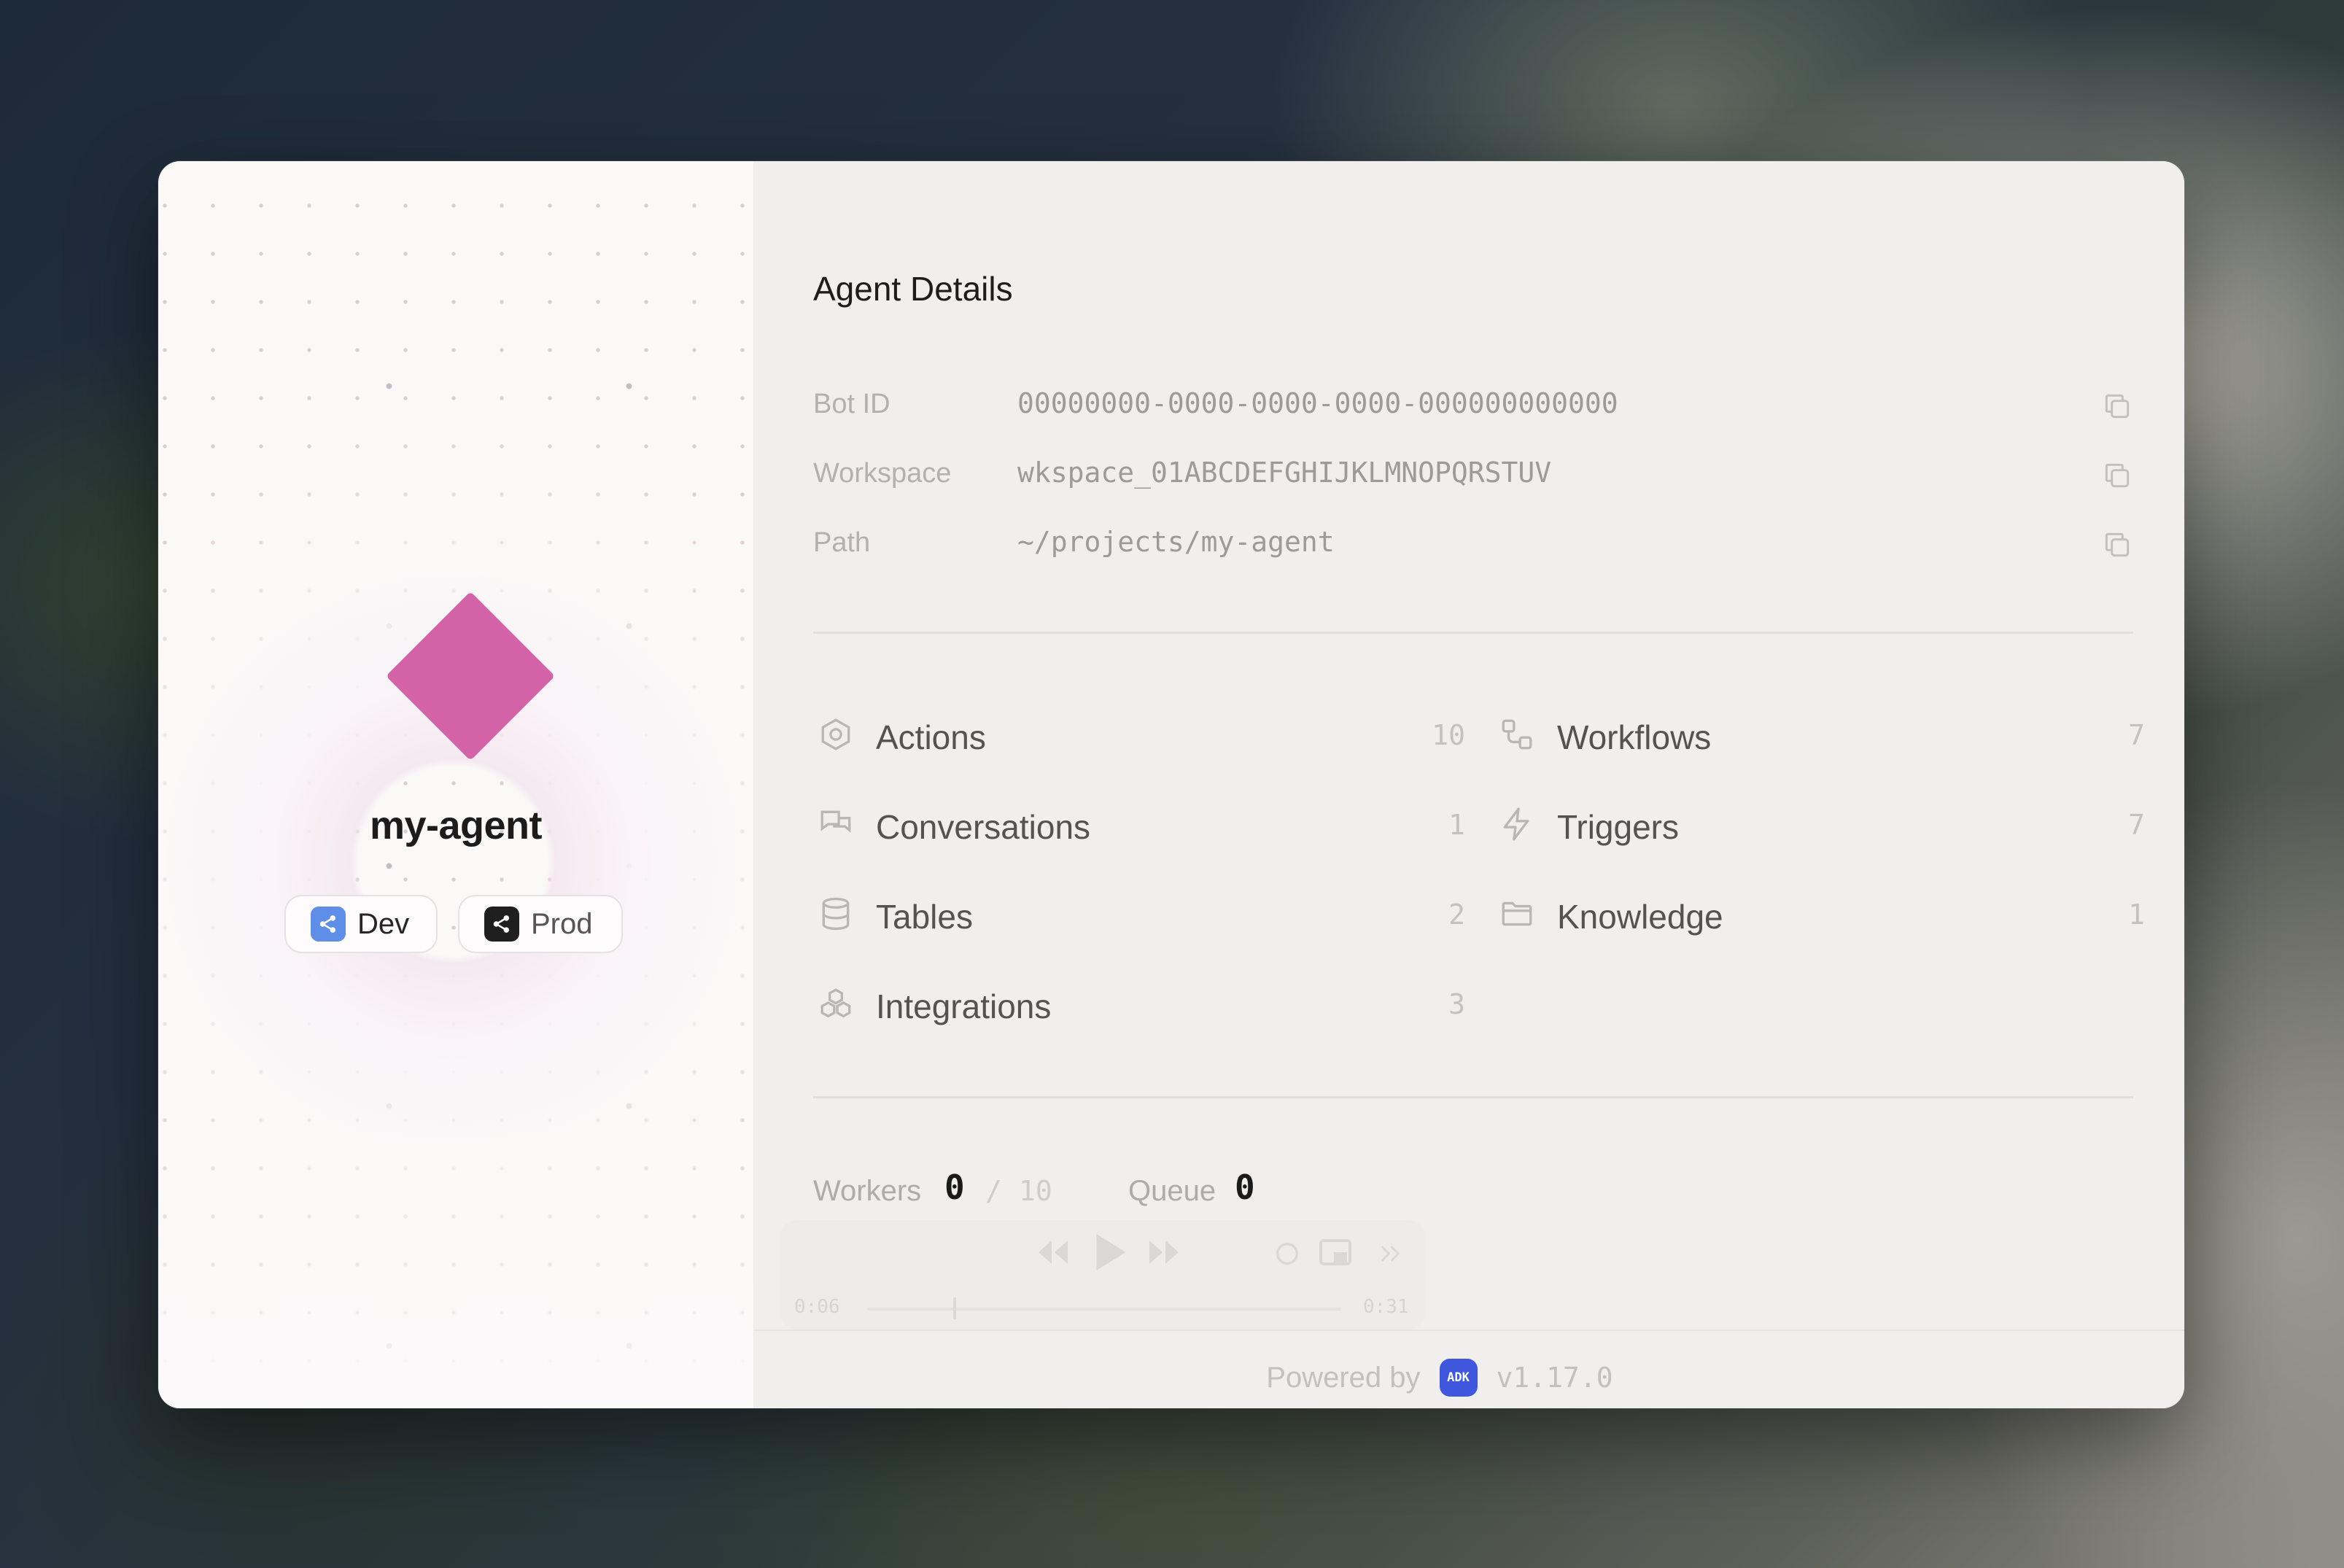 The height and width of the screenshot is (1568, 2344). I want to click on stat-count: 10, so click(1448, 735).